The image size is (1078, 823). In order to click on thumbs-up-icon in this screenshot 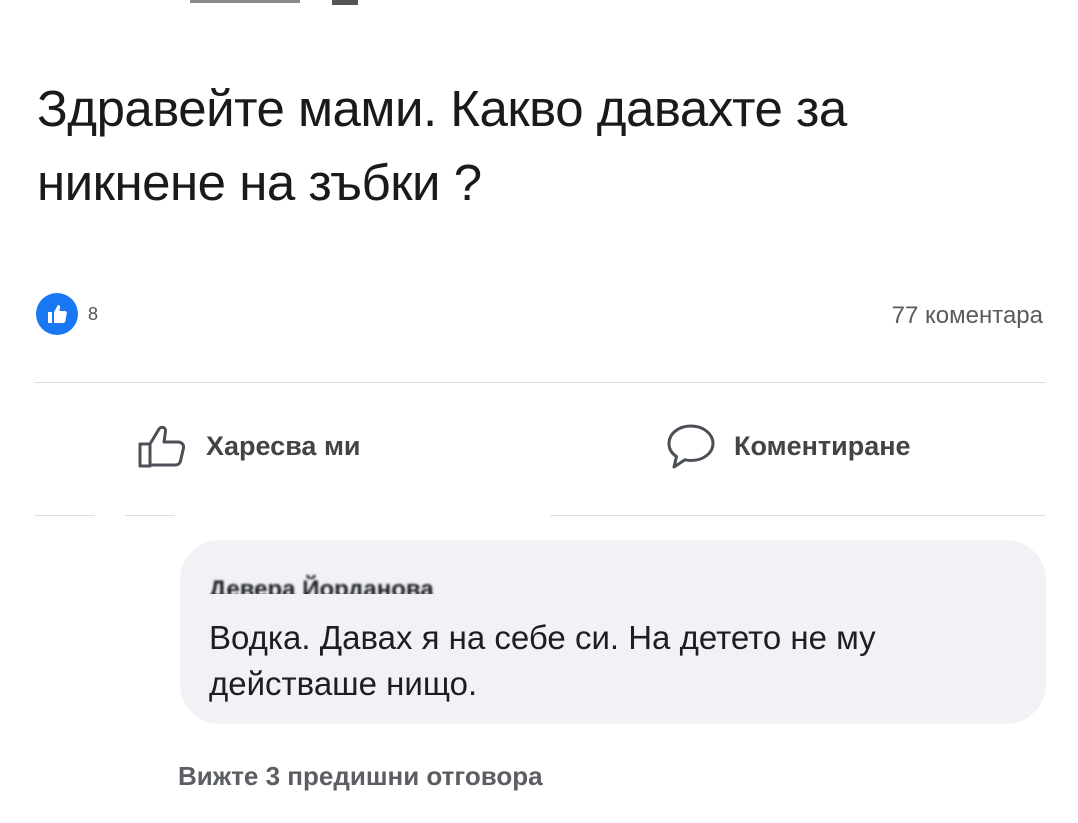, I will do `click(57, 314)`.